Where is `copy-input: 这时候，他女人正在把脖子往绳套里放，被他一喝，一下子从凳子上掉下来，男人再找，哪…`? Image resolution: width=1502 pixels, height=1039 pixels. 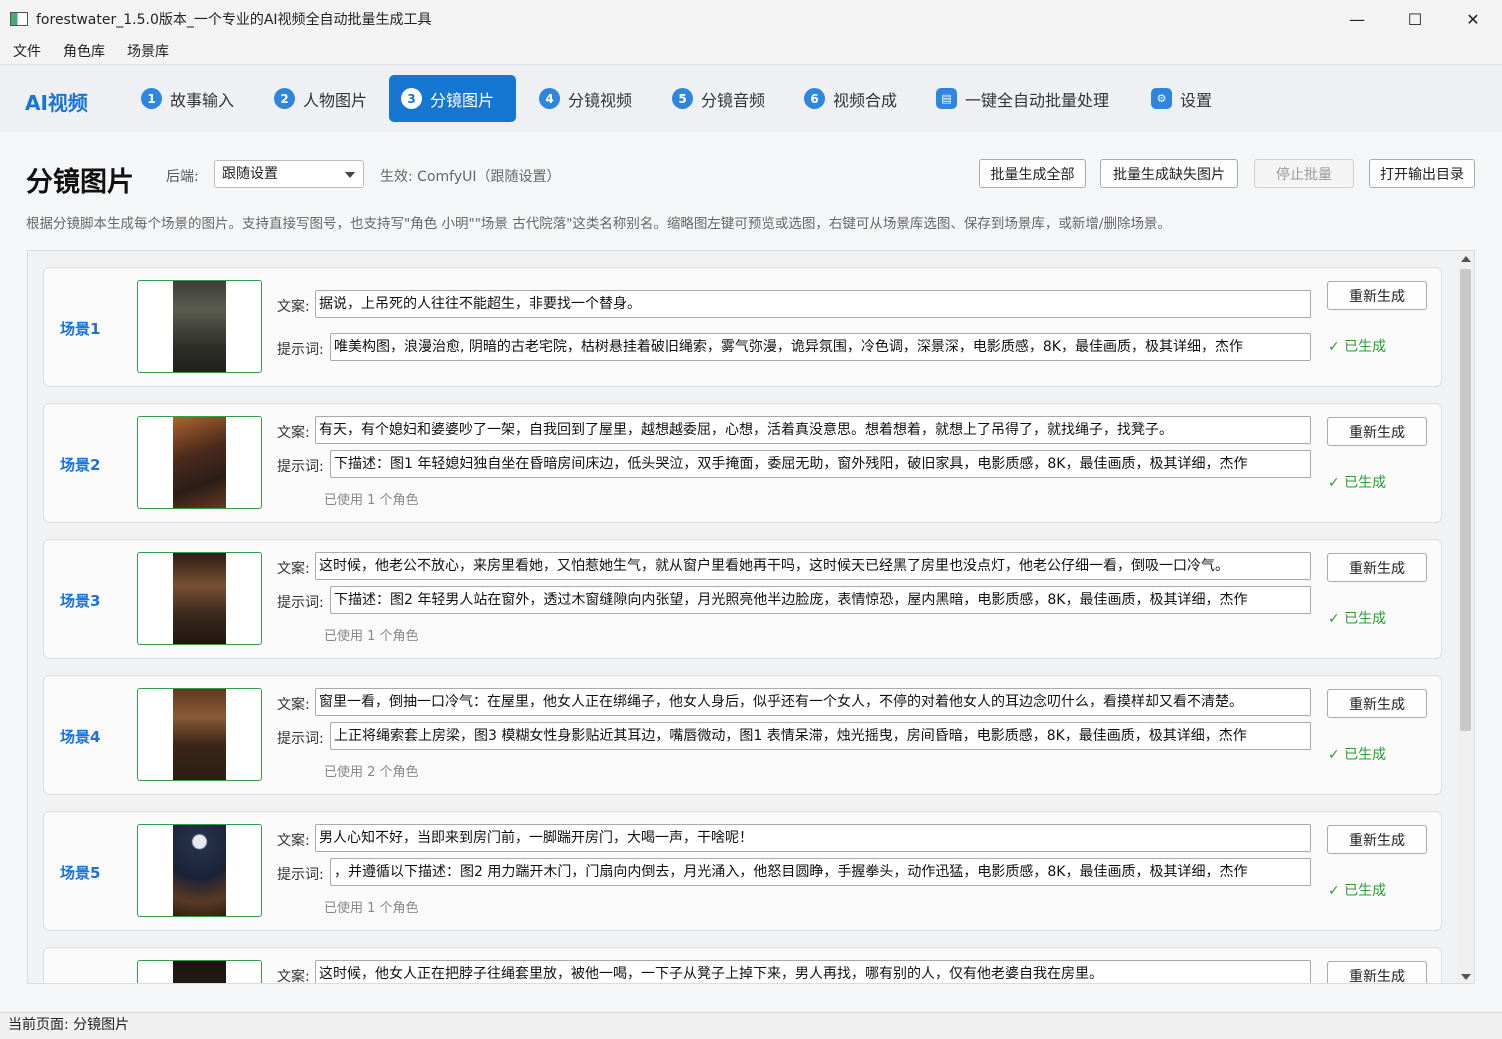
copy-input: 这时候，他女人正在把脖子往绳套里放，被他一喝，一下子从凳子上掉下来，男人再找，哪… is located at coordinates (813, 971).